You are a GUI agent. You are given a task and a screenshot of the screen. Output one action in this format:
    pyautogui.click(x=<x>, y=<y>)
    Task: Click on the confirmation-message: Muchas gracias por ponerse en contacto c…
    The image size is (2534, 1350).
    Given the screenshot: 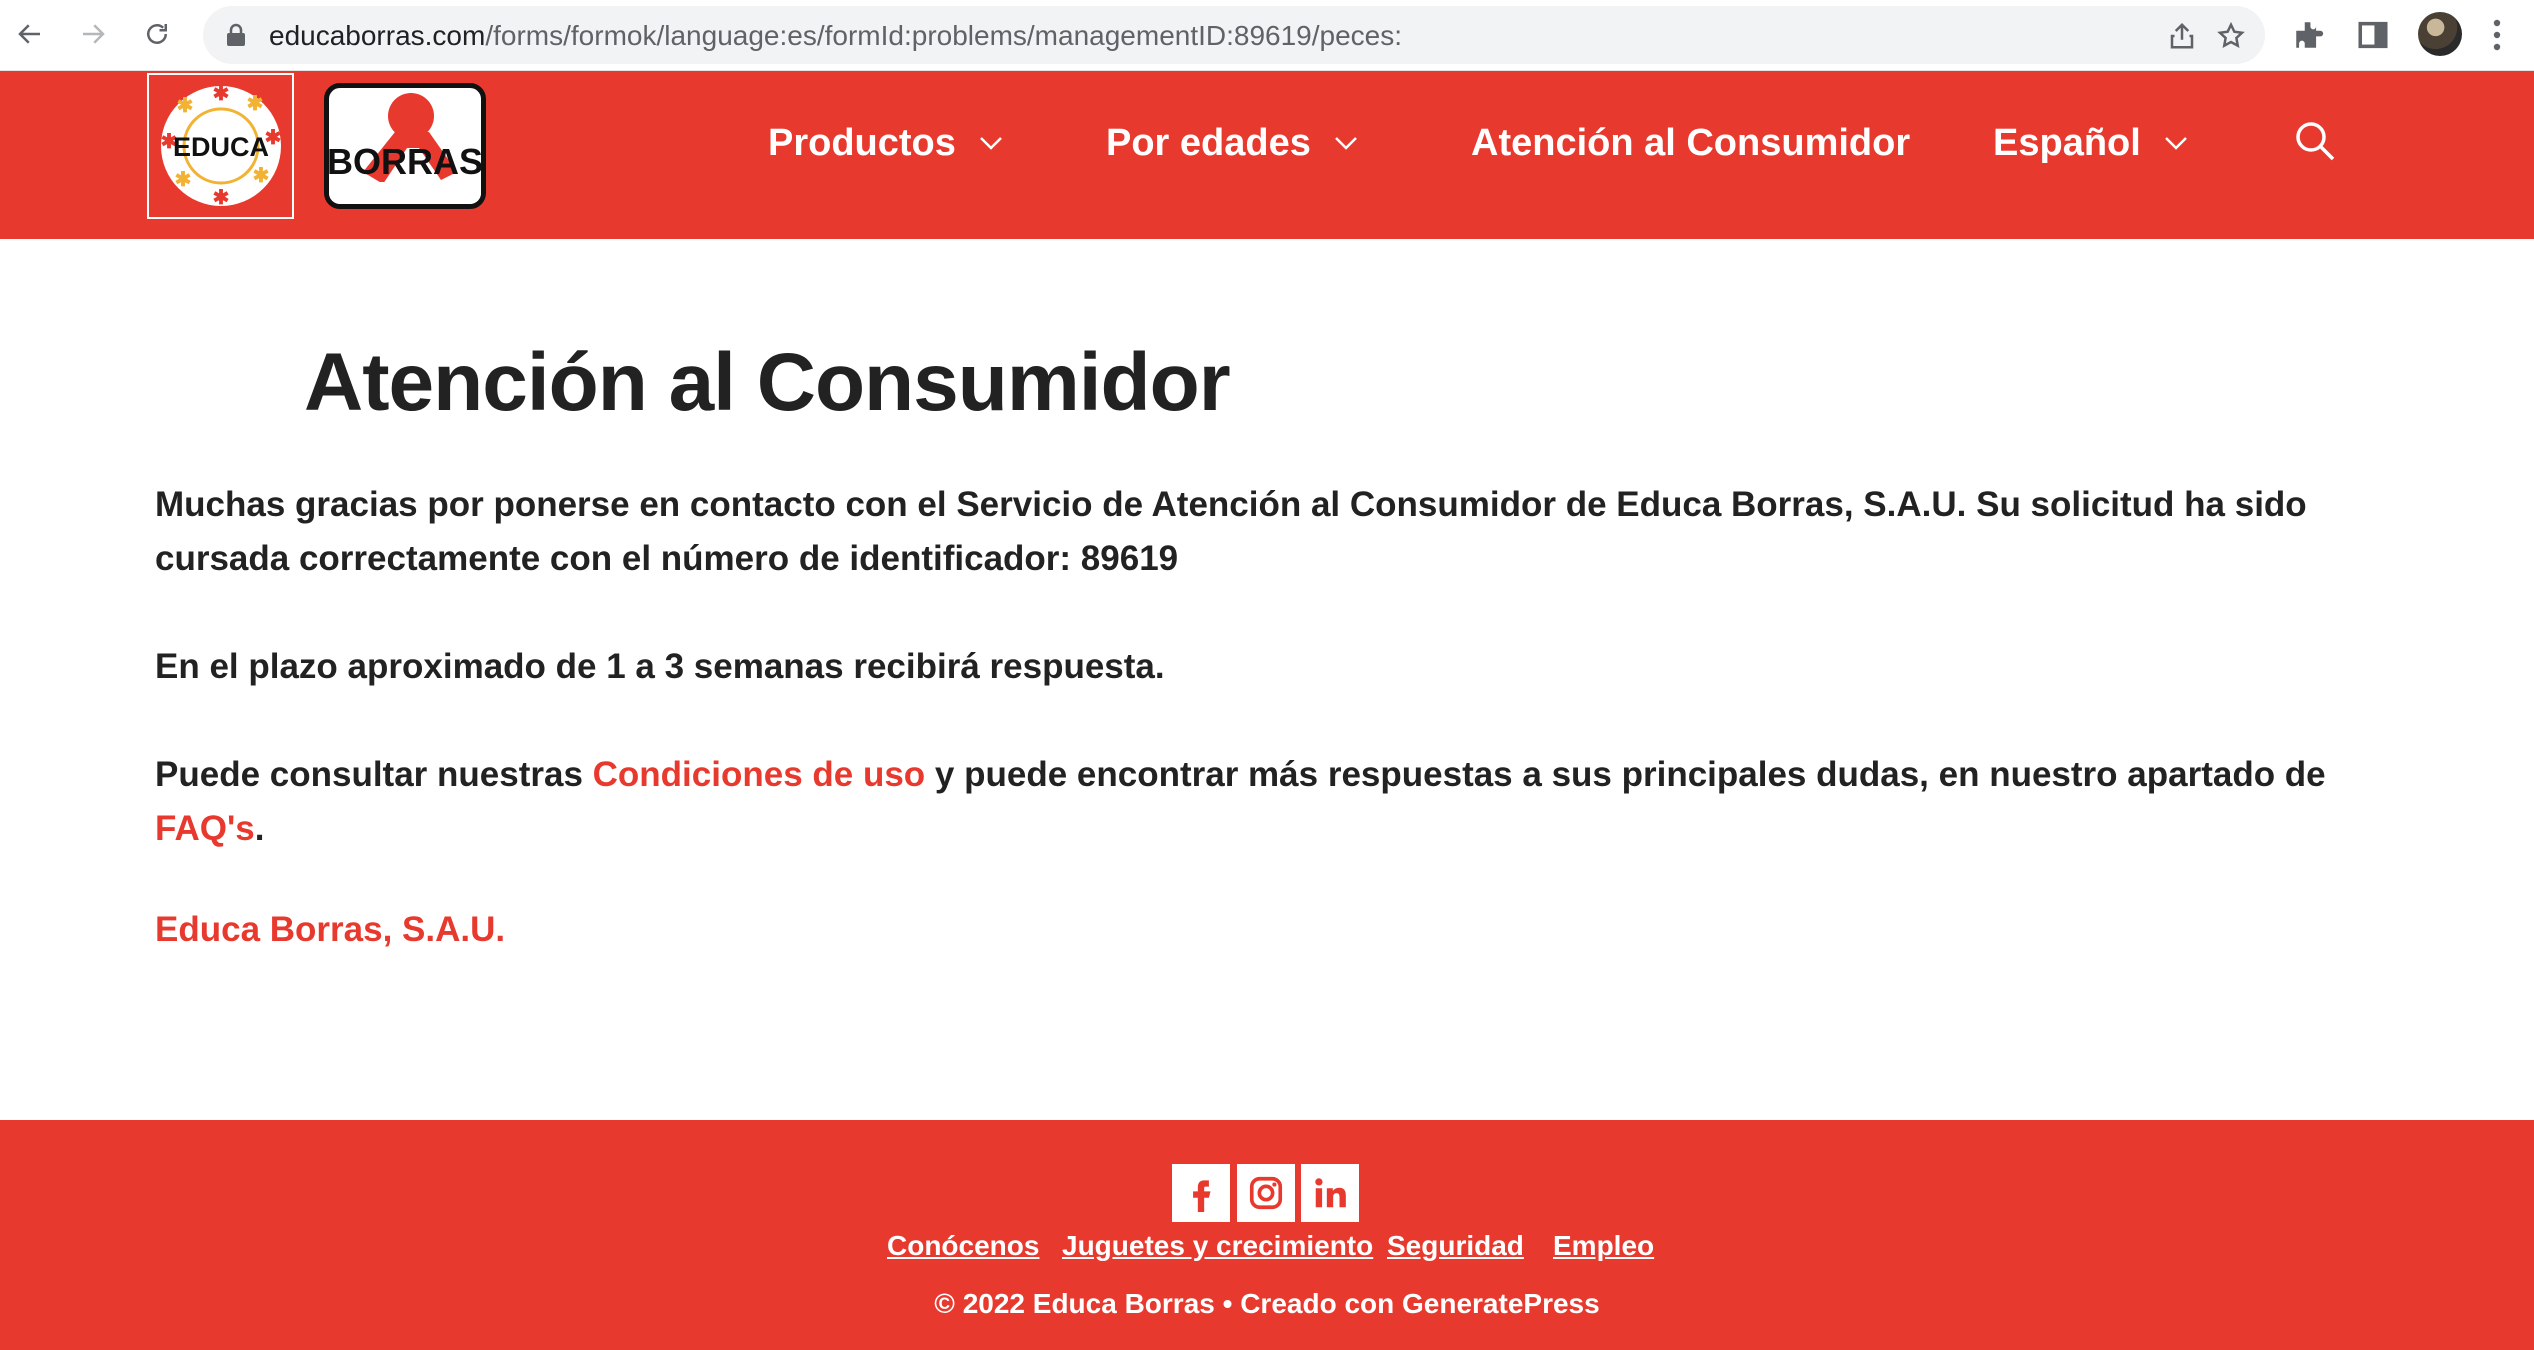 What is the action you would take?
    pyautogui.click(x=1231, y=531)
    